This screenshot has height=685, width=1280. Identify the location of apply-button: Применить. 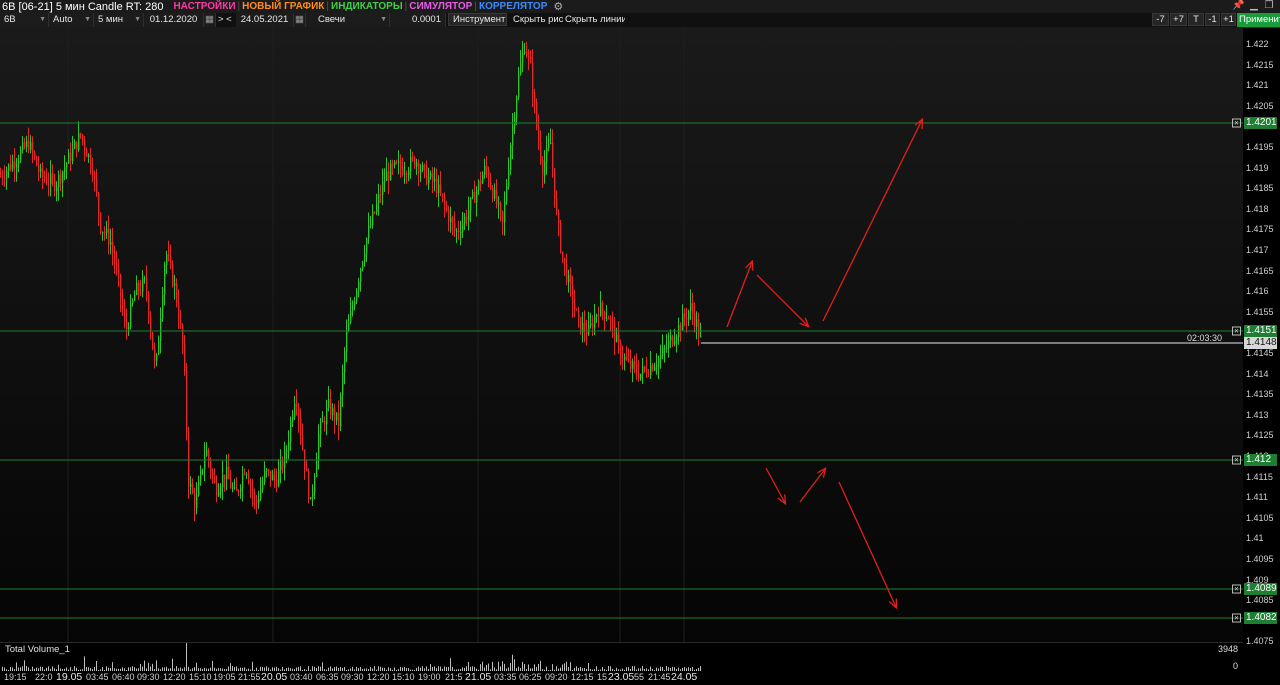
(1258, 20).